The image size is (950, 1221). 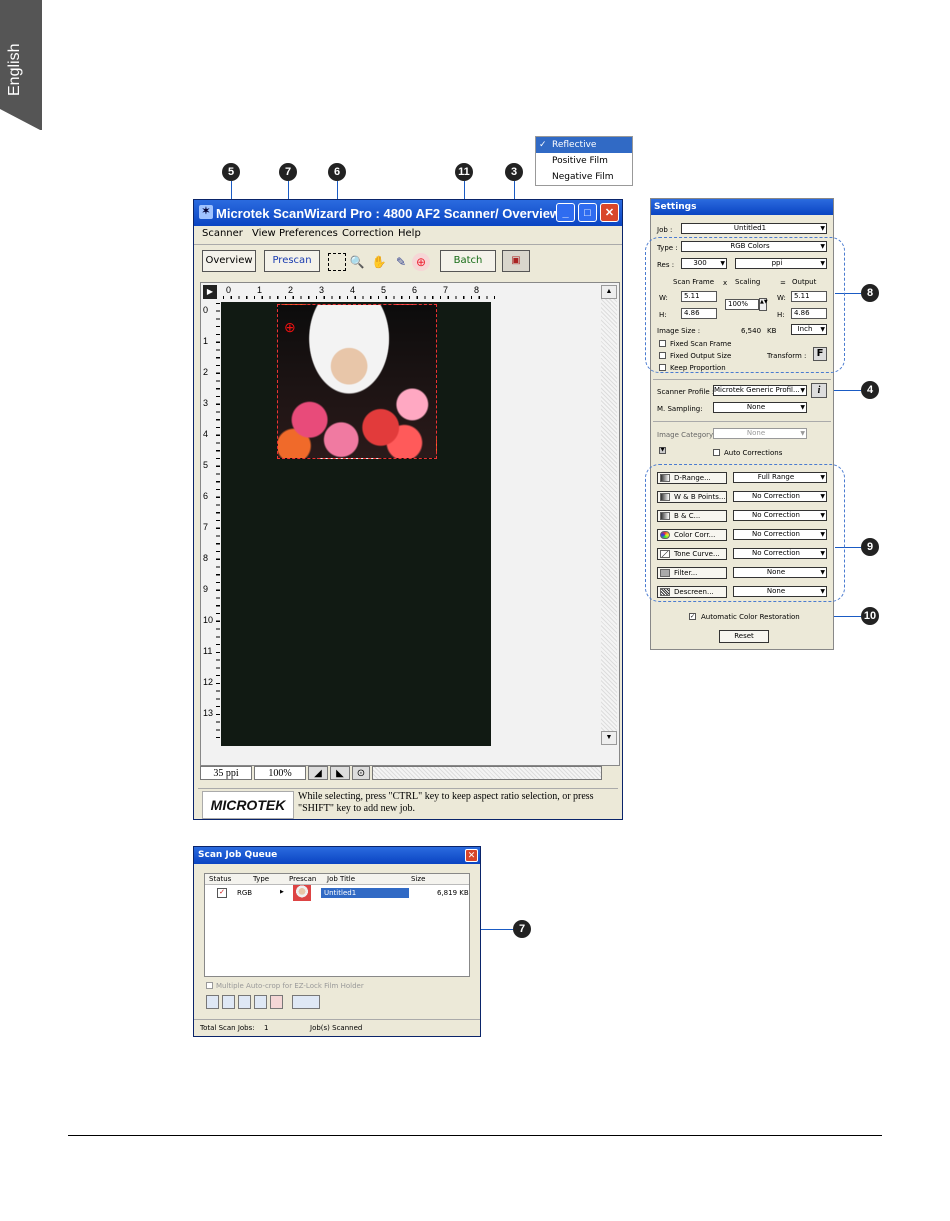 I want to click on scaling-label: Scaling, so click(x=748, y=282).